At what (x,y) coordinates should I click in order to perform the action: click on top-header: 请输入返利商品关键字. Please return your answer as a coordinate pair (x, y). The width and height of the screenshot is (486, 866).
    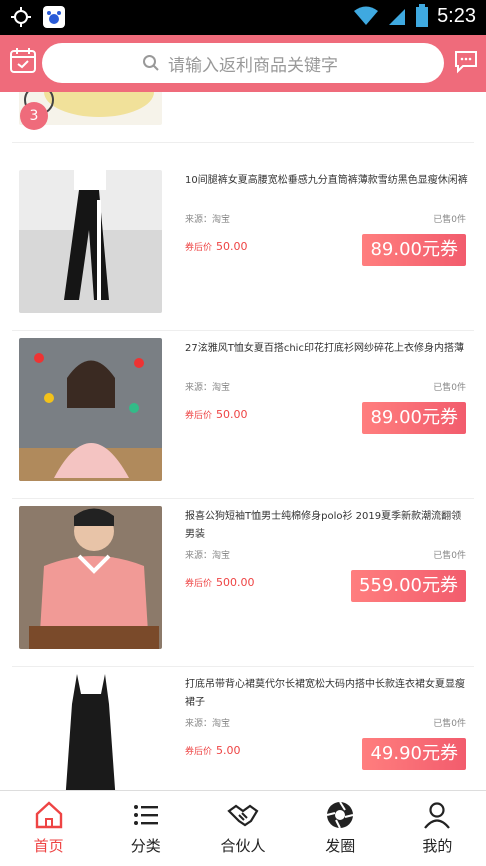
    Looking at the image, I should click on (243, 63).